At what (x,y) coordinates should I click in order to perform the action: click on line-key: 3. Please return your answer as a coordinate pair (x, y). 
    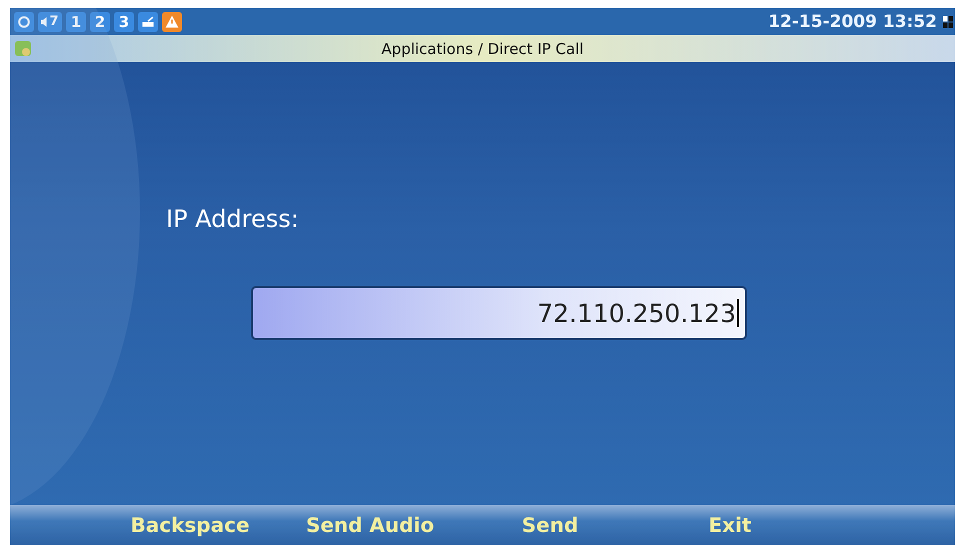
    Looking at the image, I should click on (124, 22).